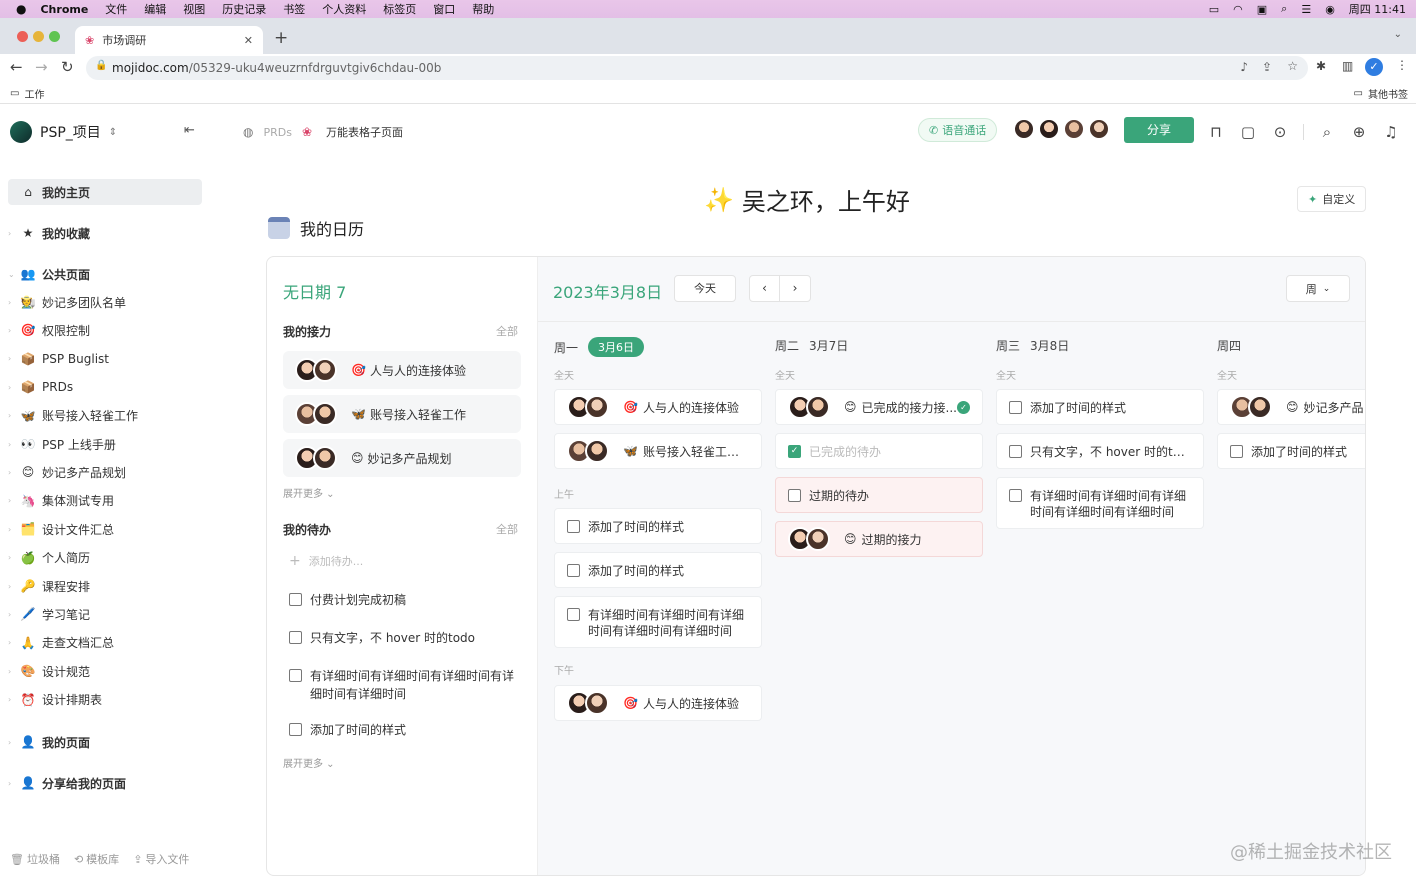 Image resolution: width=1416 pixels, height=885 pixels. Describe the element at coordinates (1284, 9) in the screenshot. I see `spotlight-icon: ⌕` at that location.